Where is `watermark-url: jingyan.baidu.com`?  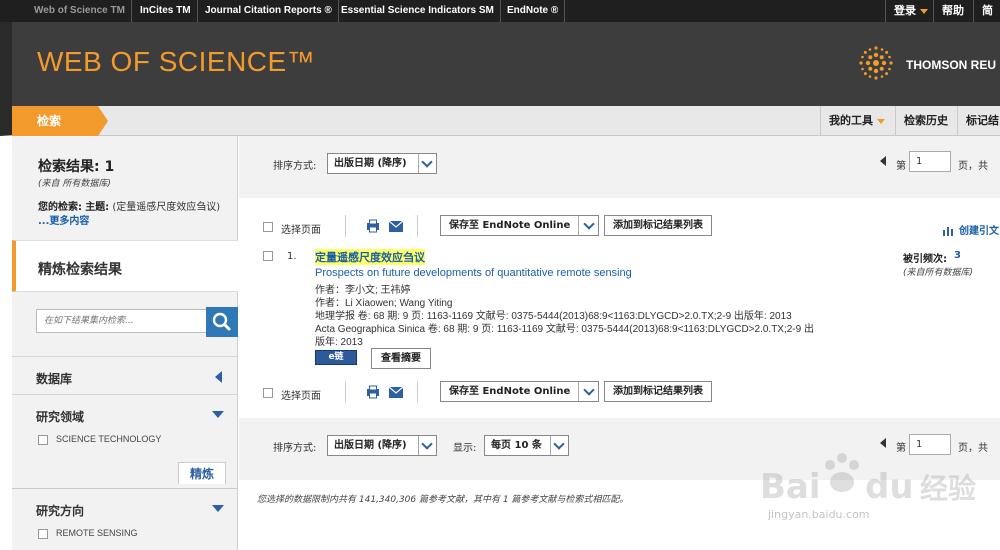 watermark-url: jingyan.baidu.com is located at coordinates (819, 514).